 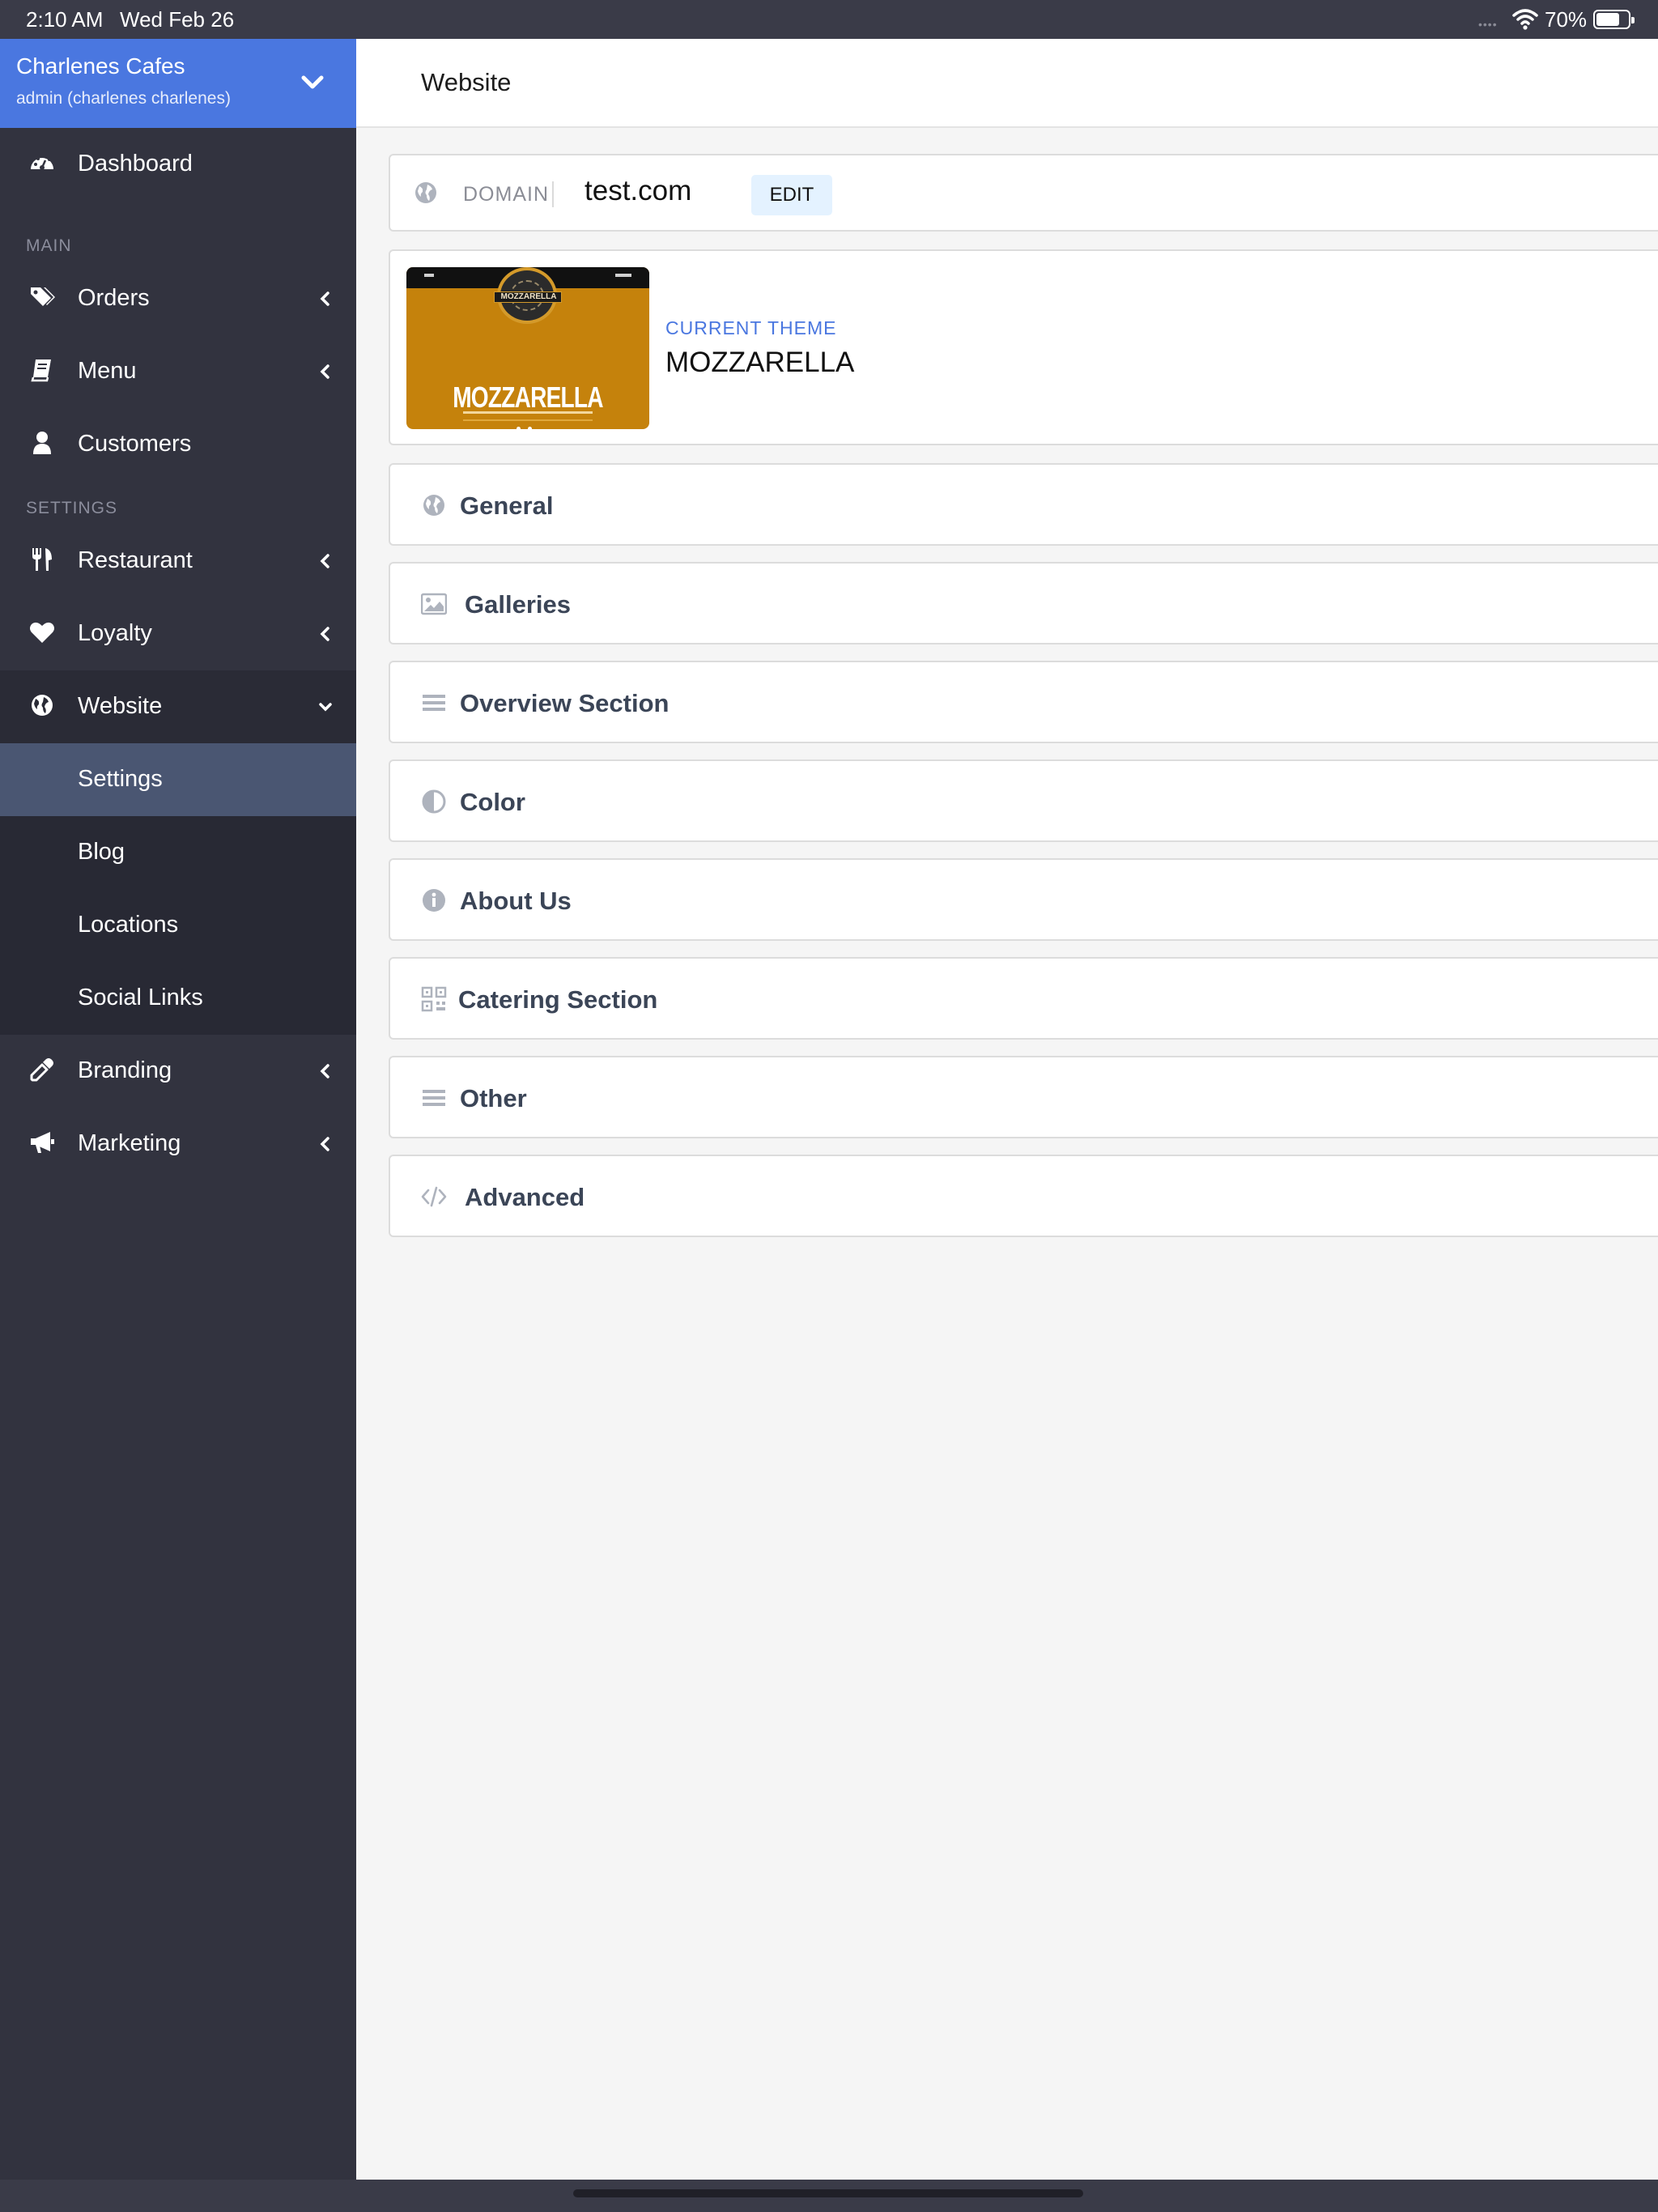 What do you see at coordinates (434, 802) in the screenshot?
I see `contrast-icon` at bounding box center [434, 802].